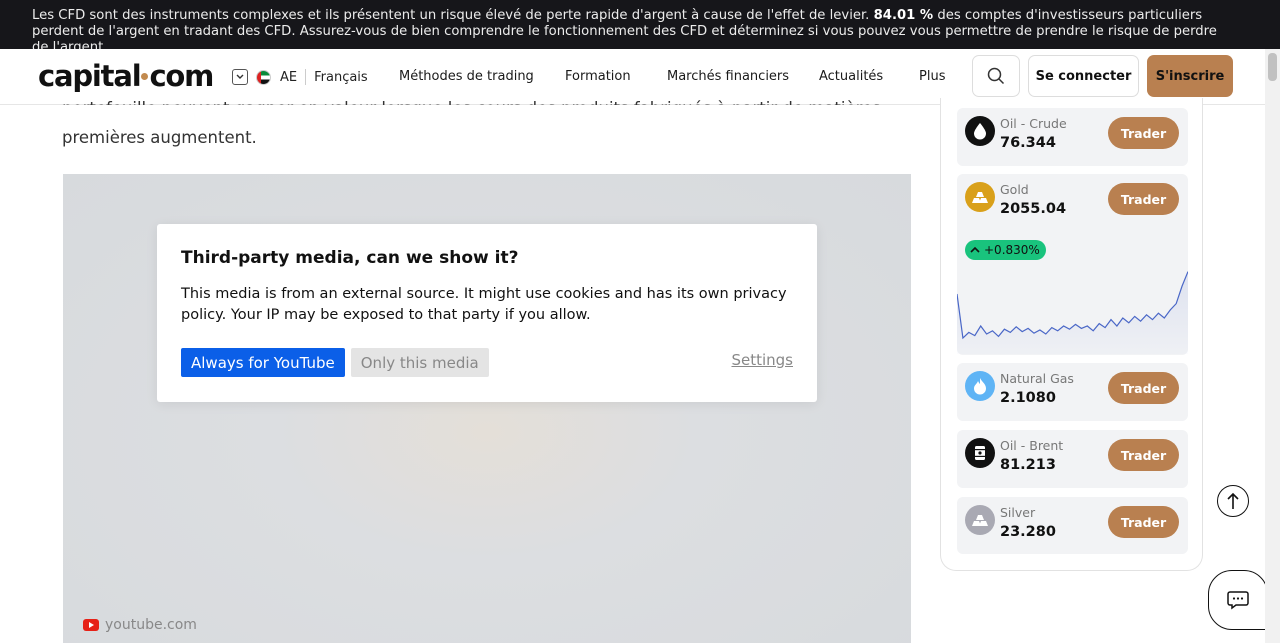 This screenshot has width=1280, height=643. Describe the element at coordinates (1032, 445) in the screenshot. I see `asset-name: Oil - Brent` at that location.